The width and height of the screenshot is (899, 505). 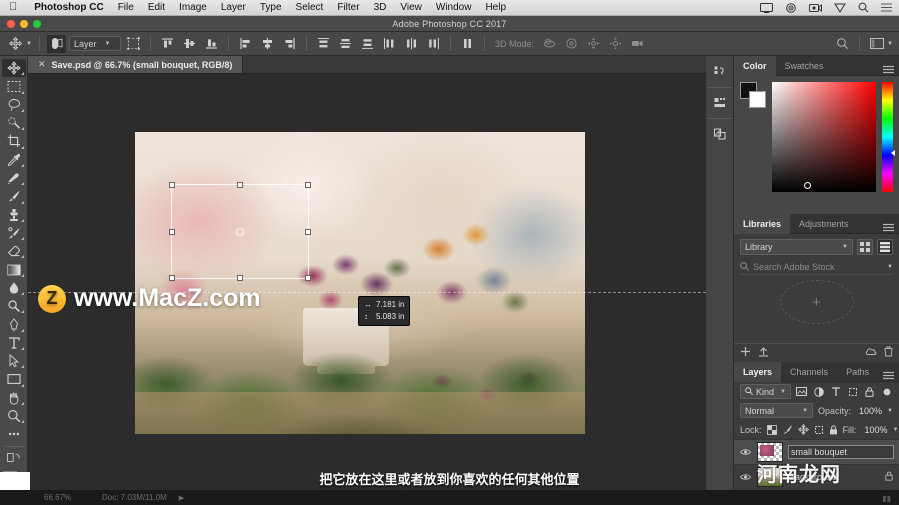 What do you see at coordinates (14, 86) in the screenshot?
I see `rectangular-marquee-tool` at bounding box center [14, 86].